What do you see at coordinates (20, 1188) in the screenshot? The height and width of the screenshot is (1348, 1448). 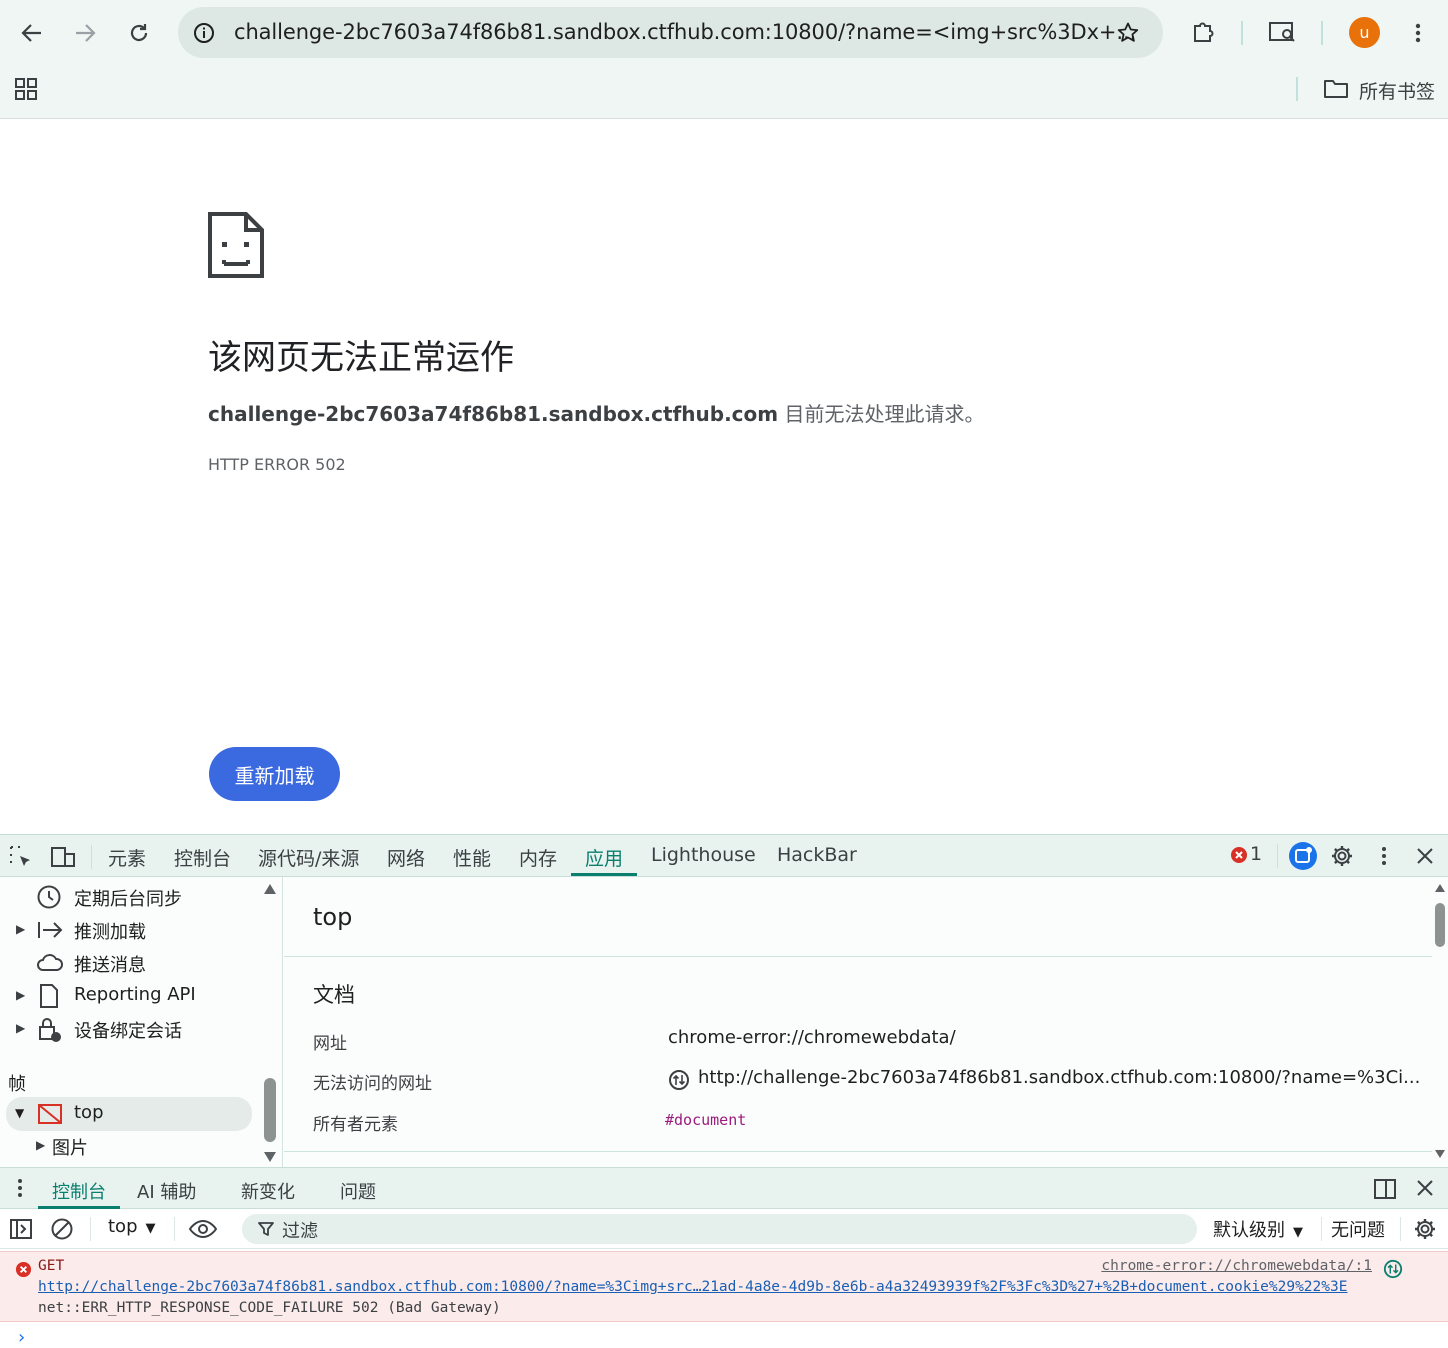 I see `drawer-menu-icon` at bounding box center [20, 1188].